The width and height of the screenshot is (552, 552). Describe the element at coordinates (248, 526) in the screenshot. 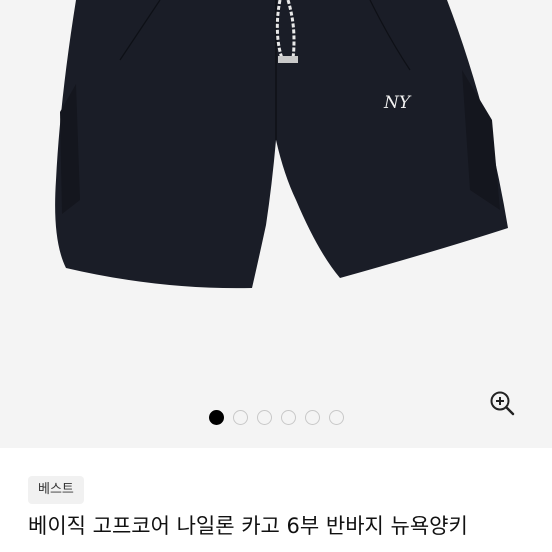

I see `product-title: 베이직 고프코어 나일론 카고 6부 반바지 뉴욕양키` at that location.